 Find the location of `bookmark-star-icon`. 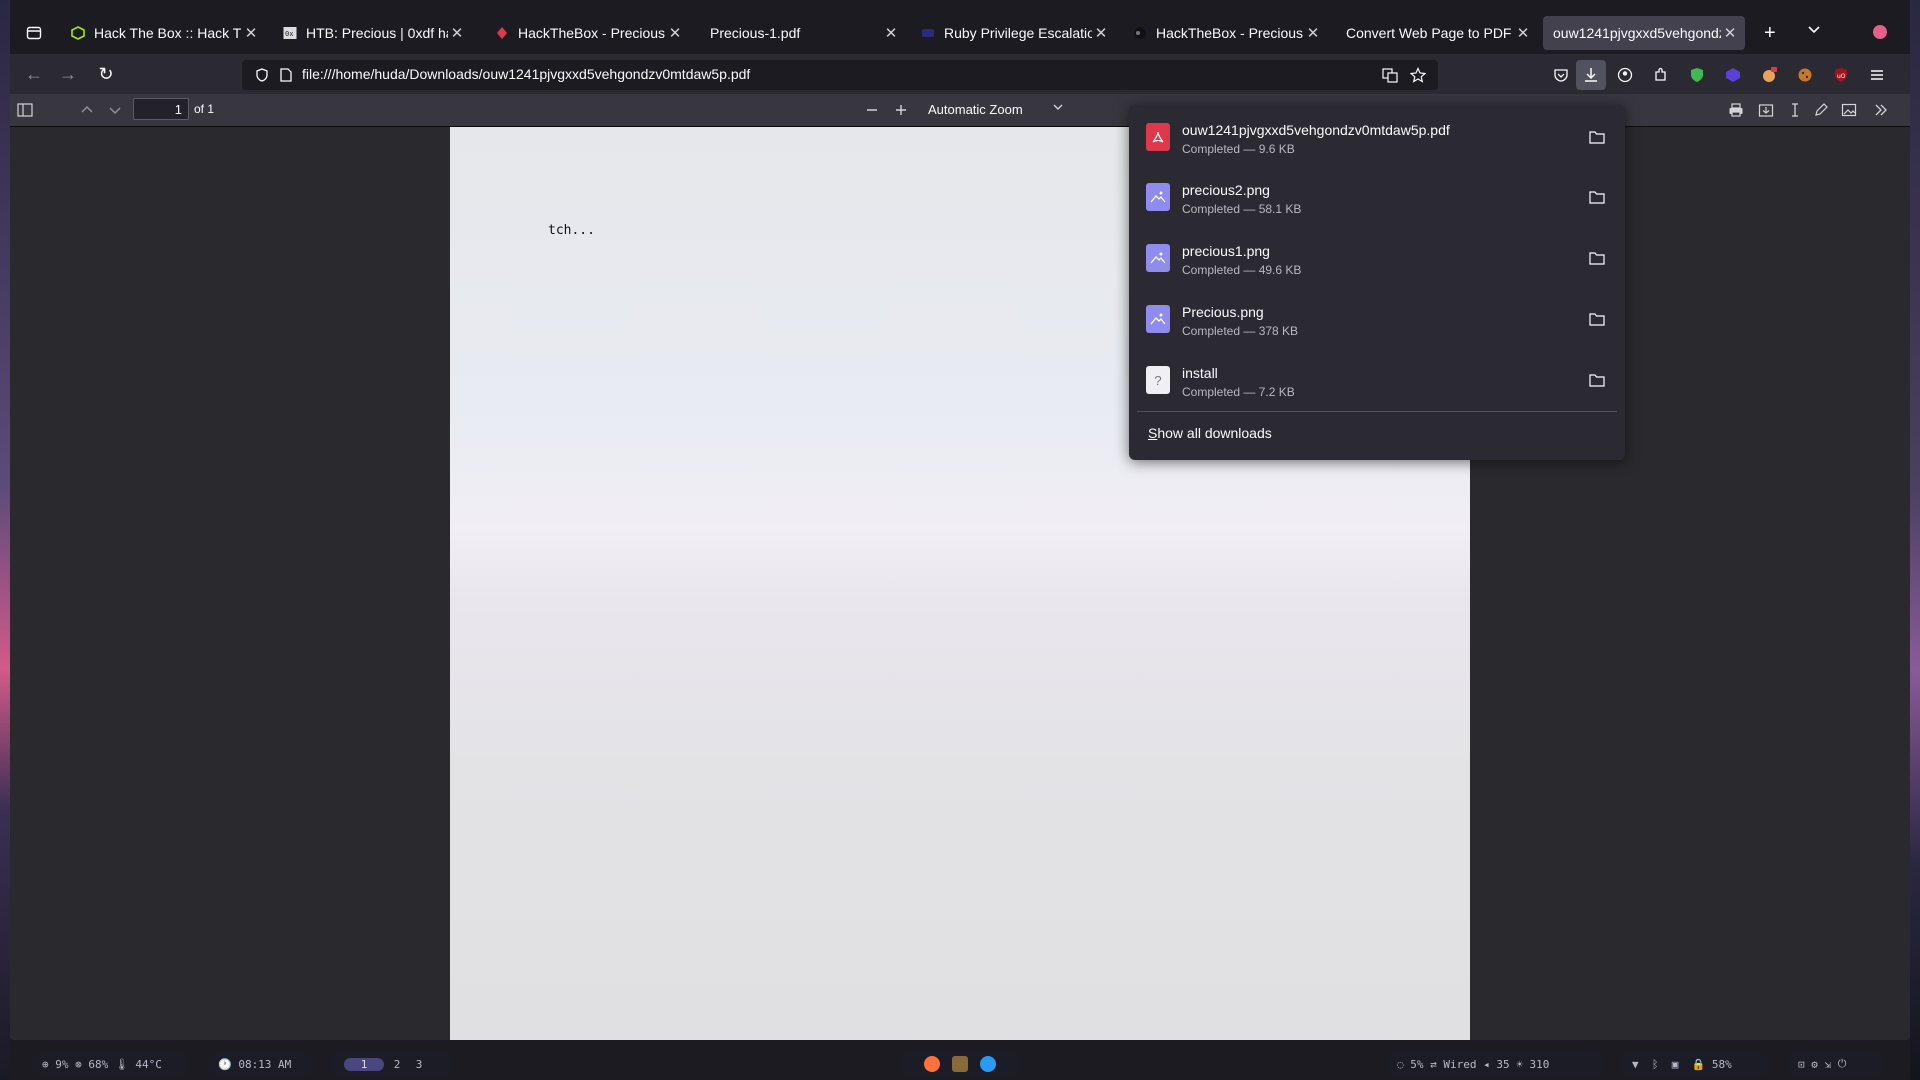

bookmark-star-icon is located at coordinates (1418, 75).